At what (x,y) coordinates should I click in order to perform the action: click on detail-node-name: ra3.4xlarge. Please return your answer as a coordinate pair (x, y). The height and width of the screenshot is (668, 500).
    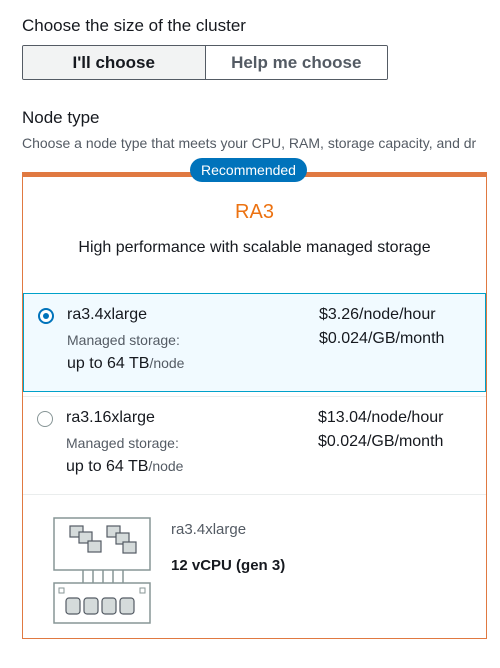
    Looking at the image, I should click on (209, 529).